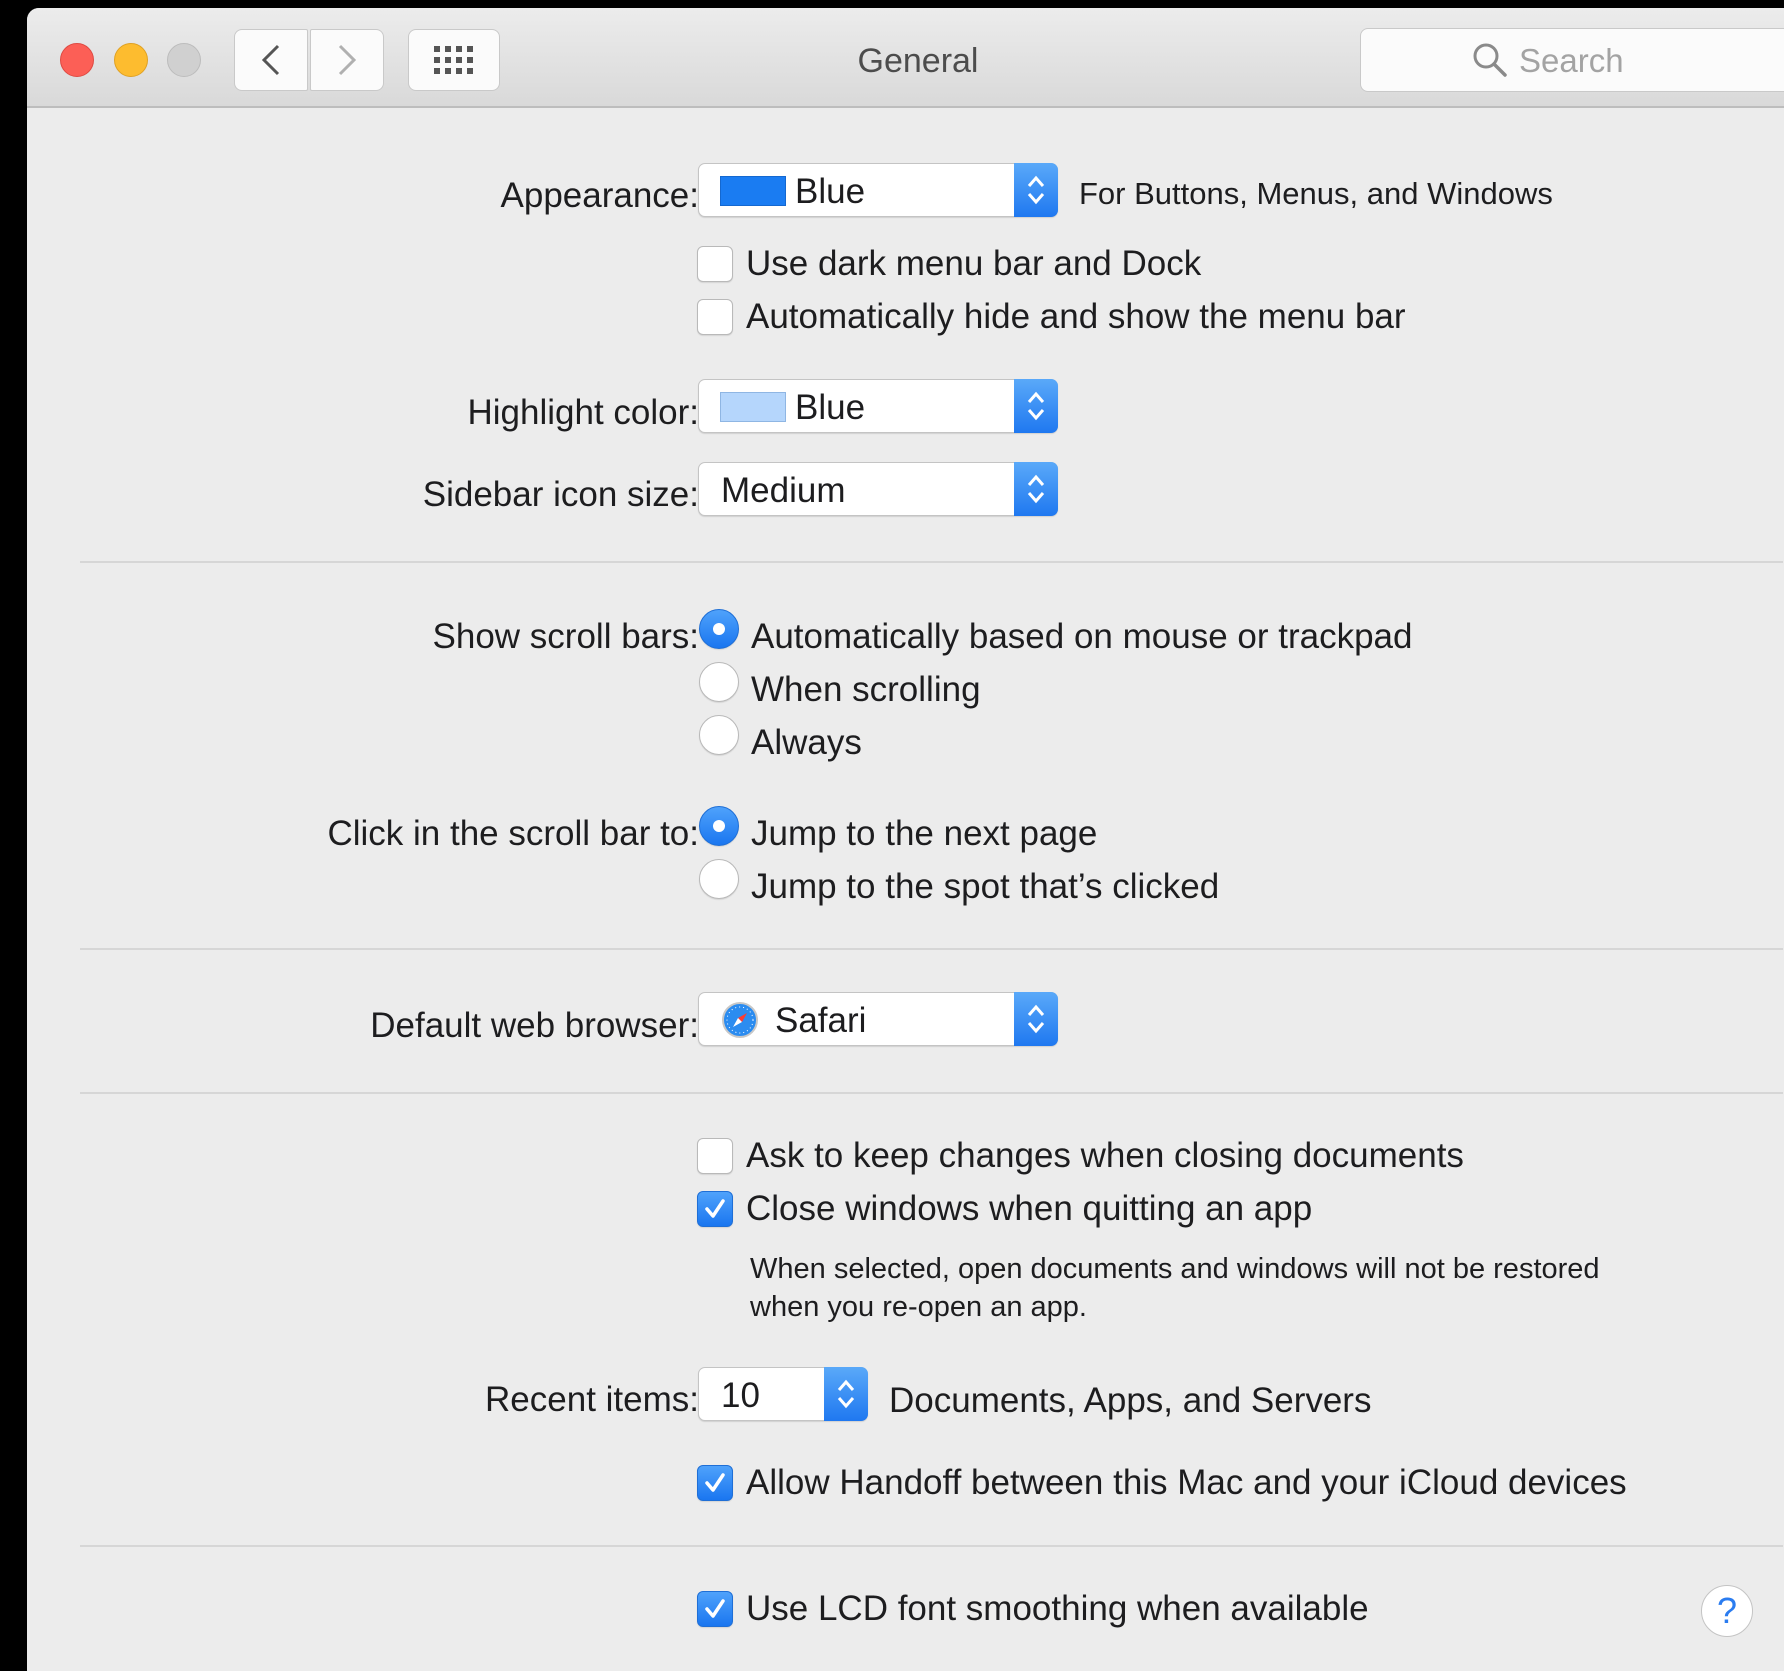 This screenshot has height=1671, width=1784. I want to click on scroll-bars-label: Show scroll bars:, so click(565, 636).